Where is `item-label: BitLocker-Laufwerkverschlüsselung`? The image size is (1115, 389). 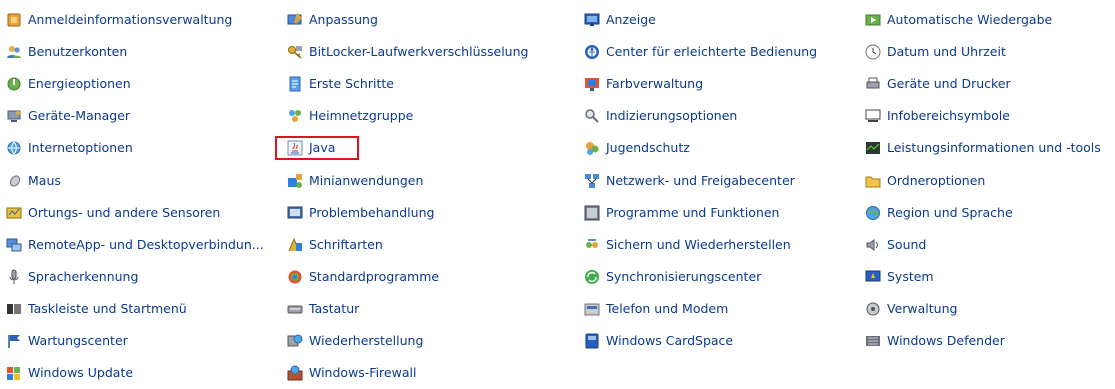
item-label: BitLocker-Laufwerkverschlüsselung is located at coordinates (418, 52).